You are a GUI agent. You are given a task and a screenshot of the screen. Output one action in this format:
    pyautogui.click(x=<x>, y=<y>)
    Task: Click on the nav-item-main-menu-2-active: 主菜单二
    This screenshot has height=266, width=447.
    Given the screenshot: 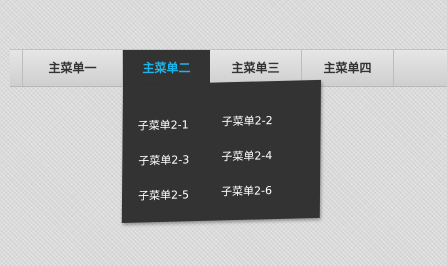 What is the action you would take?
    pyautogui.click(x=166, y=68)
    